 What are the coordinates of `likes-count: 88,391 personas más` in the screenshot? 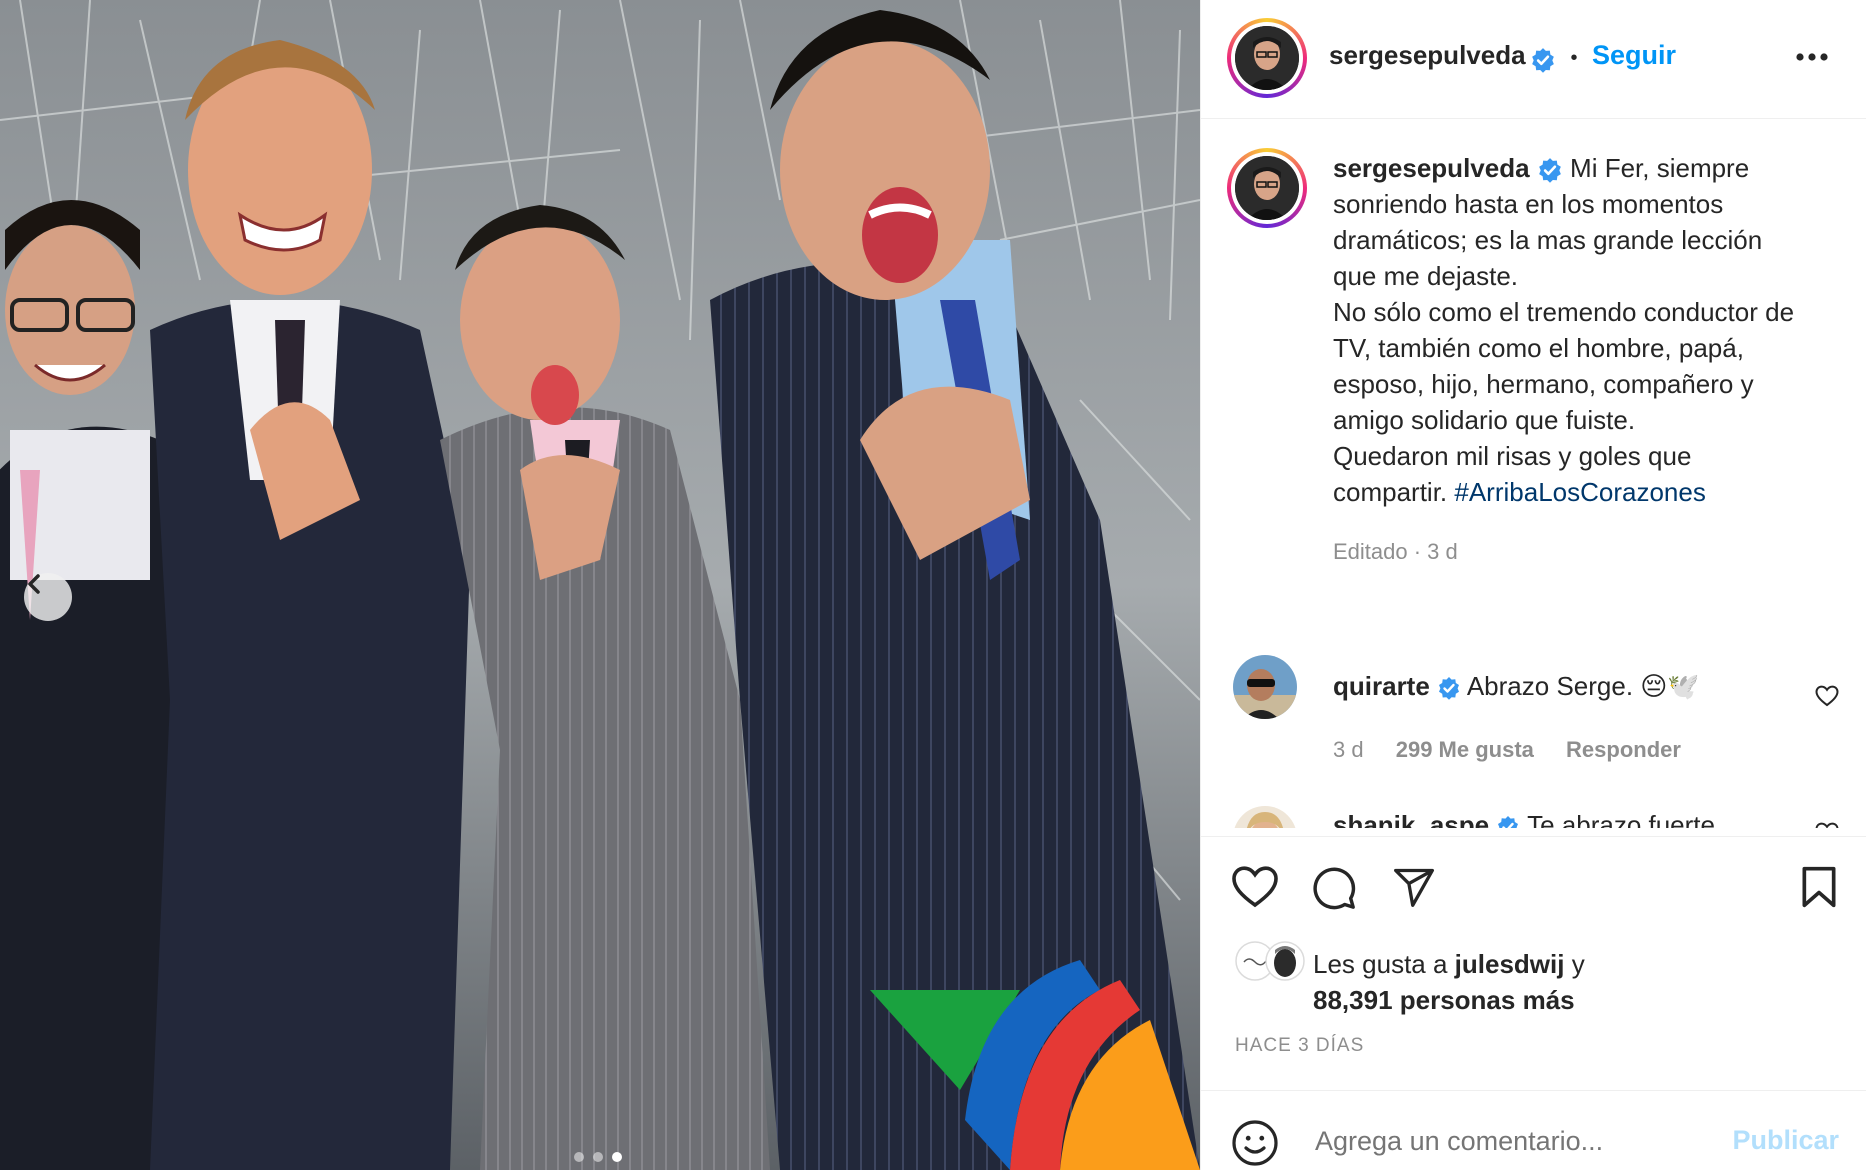 It's located at (1444, 1000).